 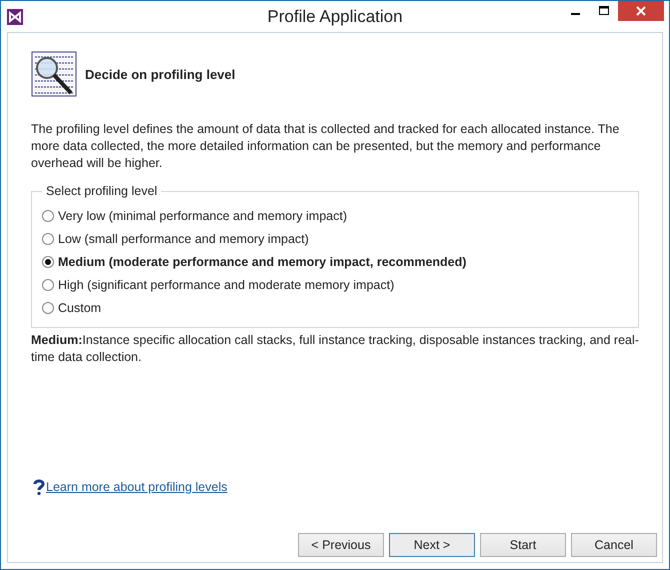 I want to click on dialog-button: Next >, so click(x=432, y=545).